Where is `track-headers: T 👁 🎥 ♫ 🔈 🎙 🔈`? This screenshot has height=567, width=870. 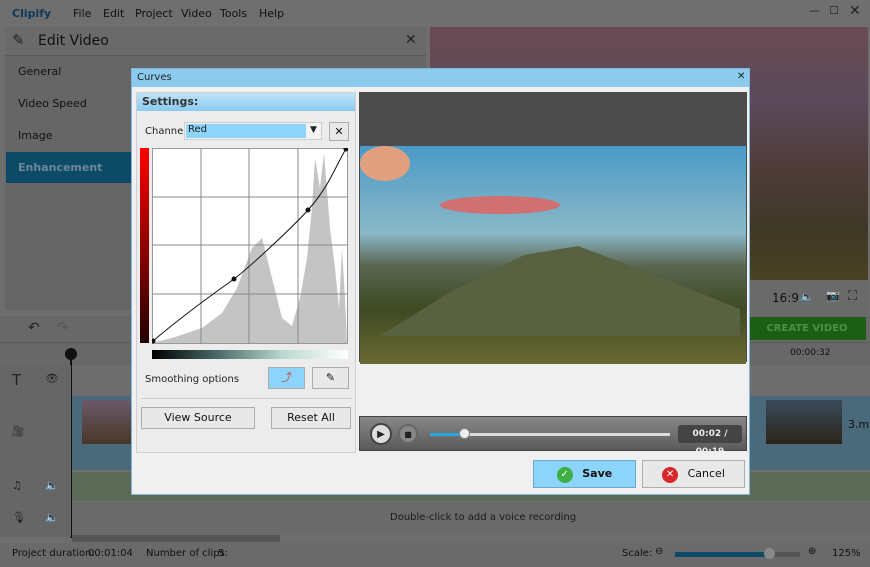
track-headers: T 👁 🎥 ♫ 🔈 🎙 🔈 is located at coordinates (35, 451).